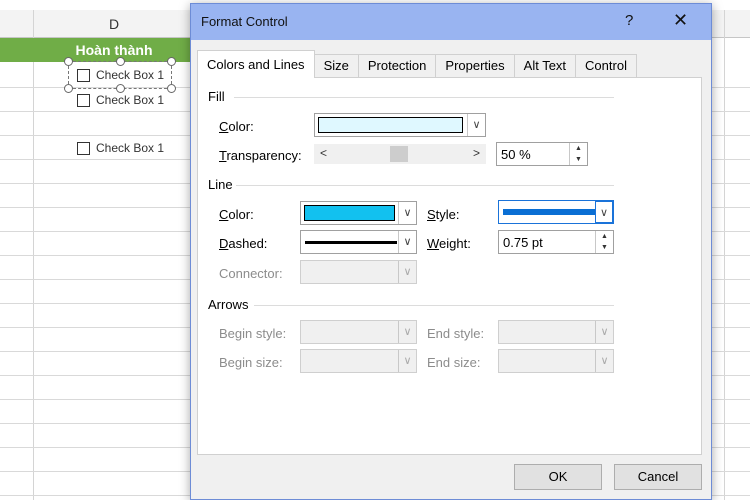  I want to click on dialog-title: Format Control, so click(244, 21).